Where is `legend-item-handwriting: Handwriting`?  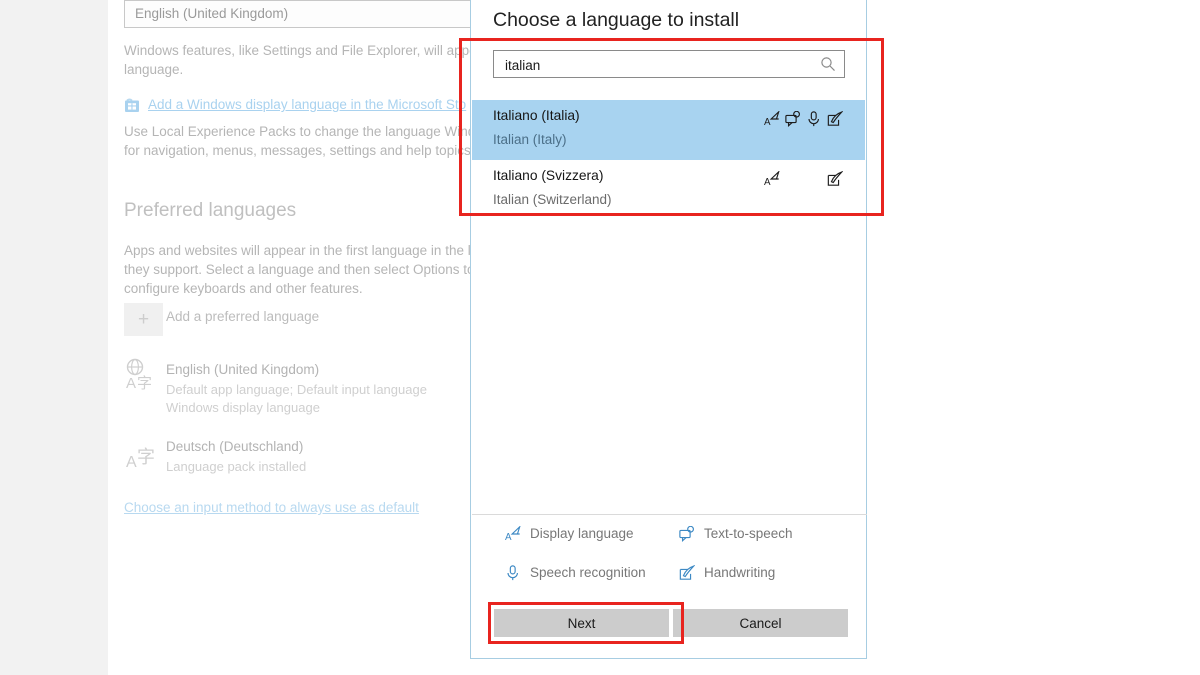 legend-item-handwriting: Handwriting is located at coordinates (726, 572).